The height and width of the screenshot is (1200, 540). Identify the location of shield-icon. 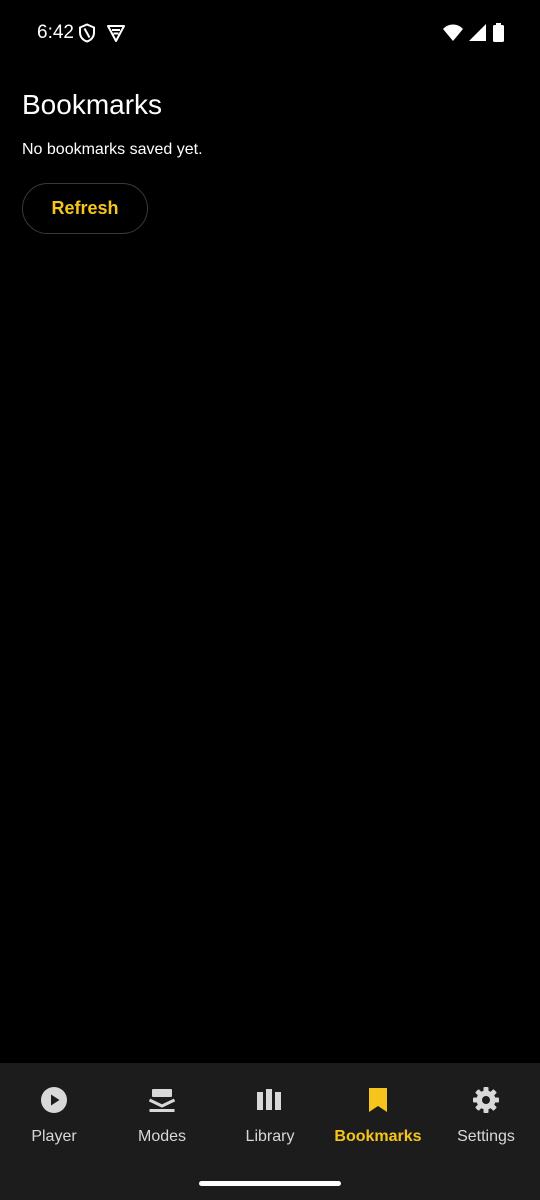
(87, 33).